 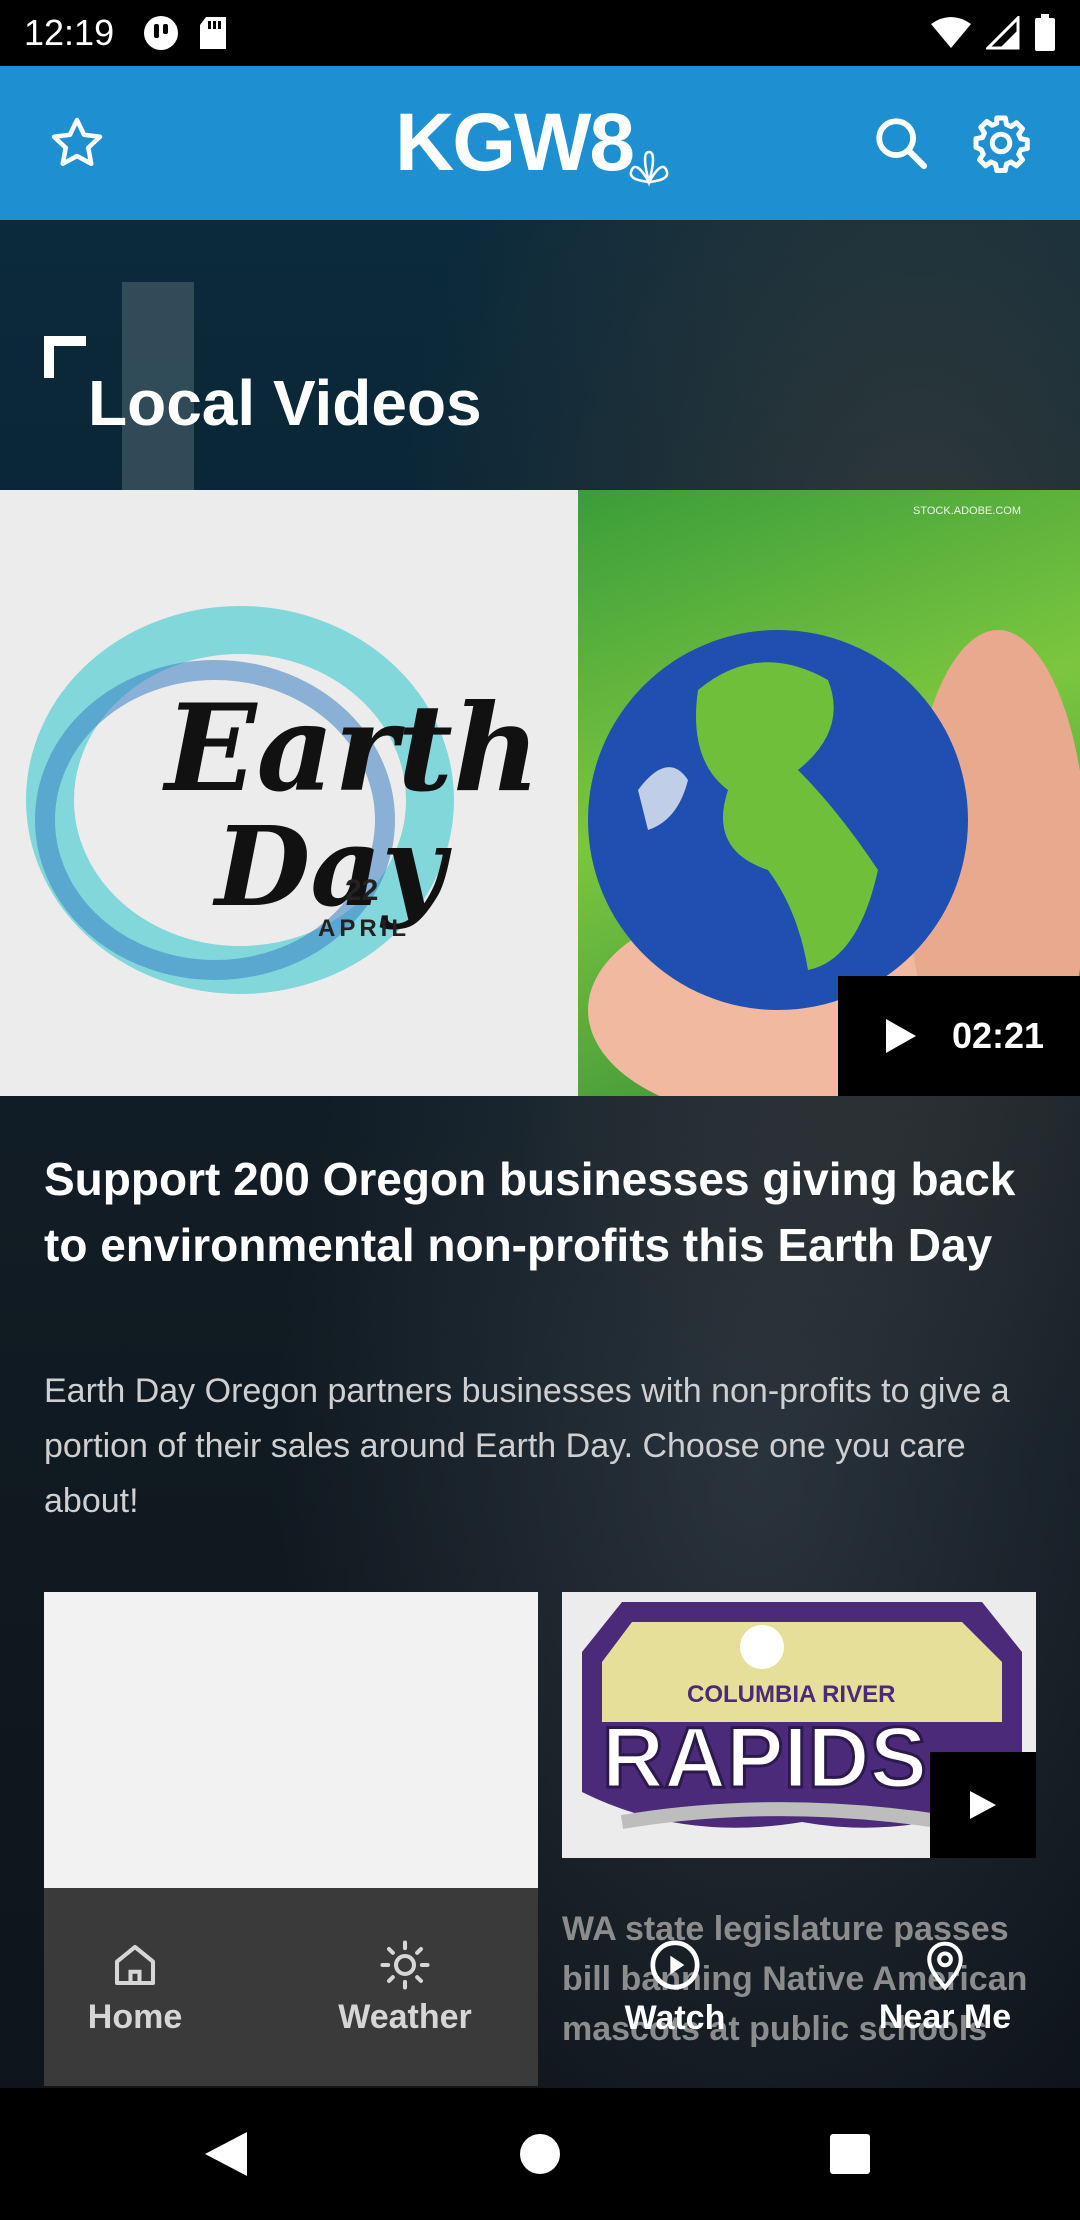 What do you see at coordinates (332, 866) in the screenshot?
I see `earth-day-title-2: Day` at bounding box center [332, 866].